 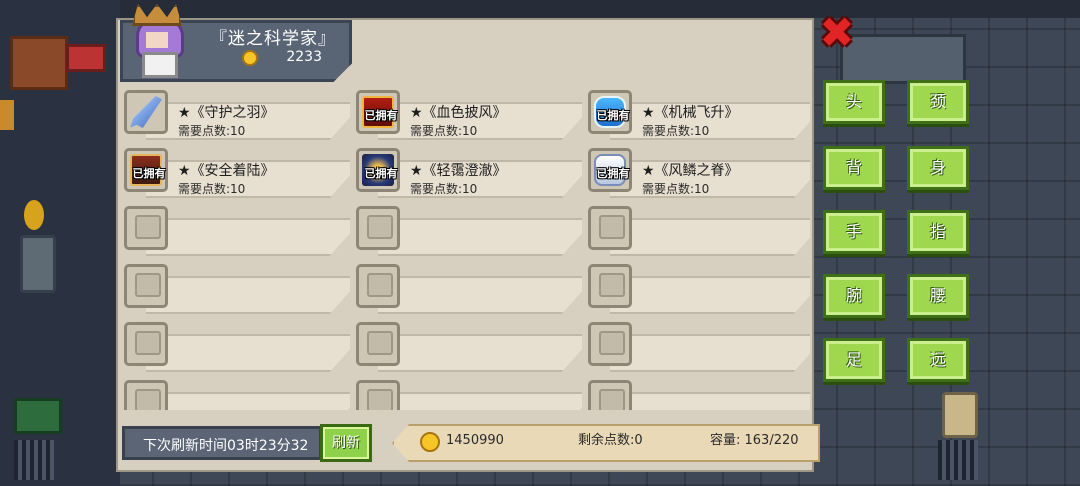 What do you see at coordinates (226, 171) in the screenshot?
I see `item-name: ★《安全着陆》` at bounding box center [226, 171].